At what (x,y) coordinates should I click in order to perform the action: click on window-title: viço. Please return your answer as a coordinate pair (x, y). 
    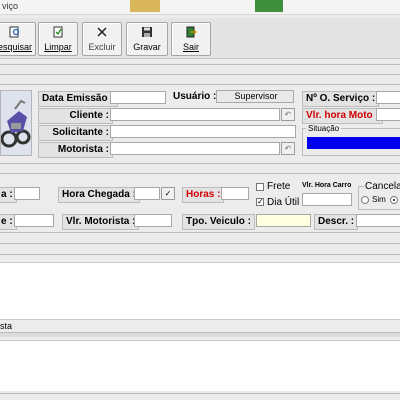
    Looking at the image, I should click on (10, 6).